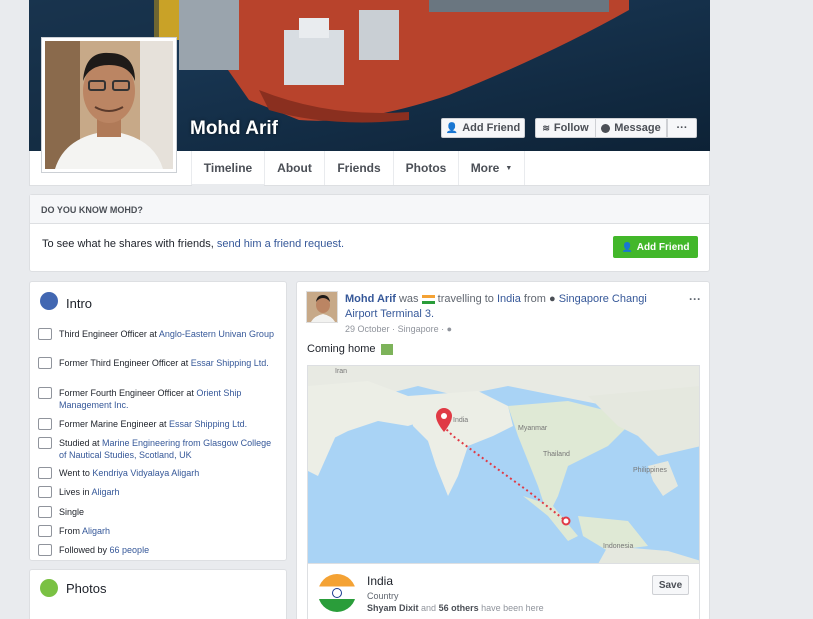  What do you see at coordinates (109, 334) in the screenshot?
I see `intro-item-text: Third Engineer Officer at` at bounding box center [109, 334].